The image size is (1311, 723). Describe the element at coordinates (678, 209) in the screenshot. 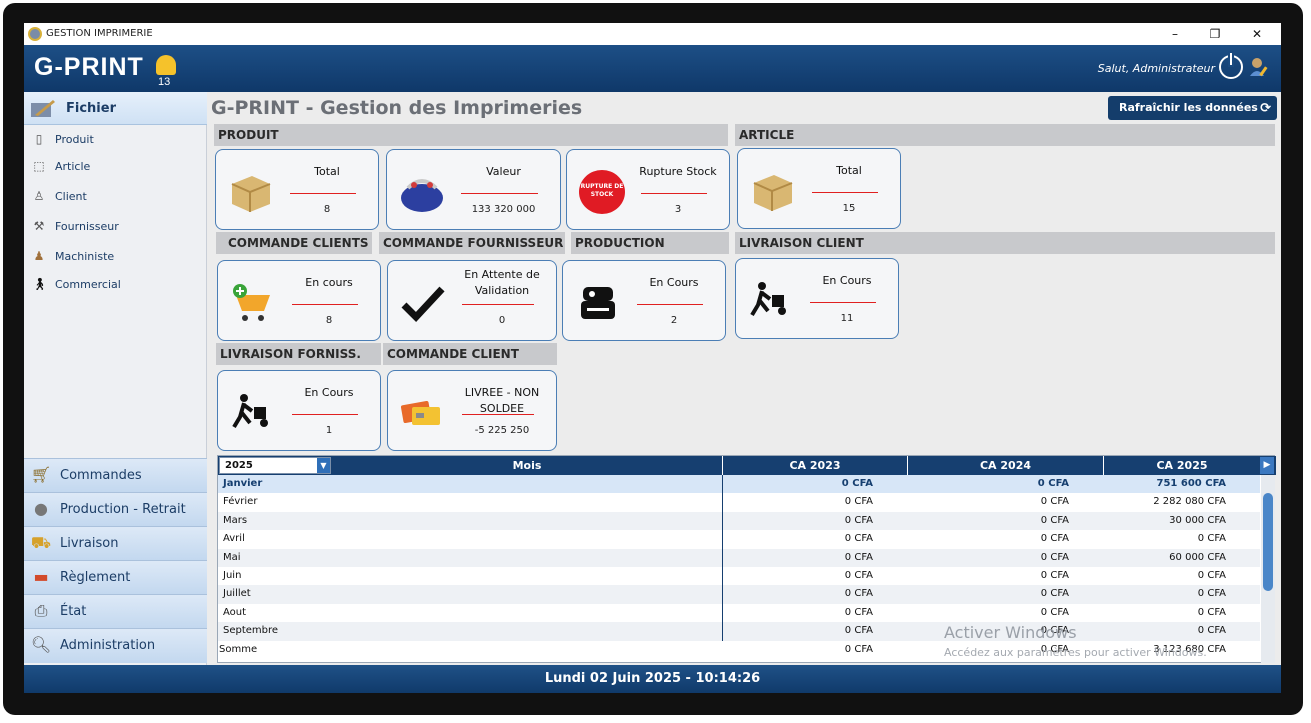

I see `card-value: 3` at that location.